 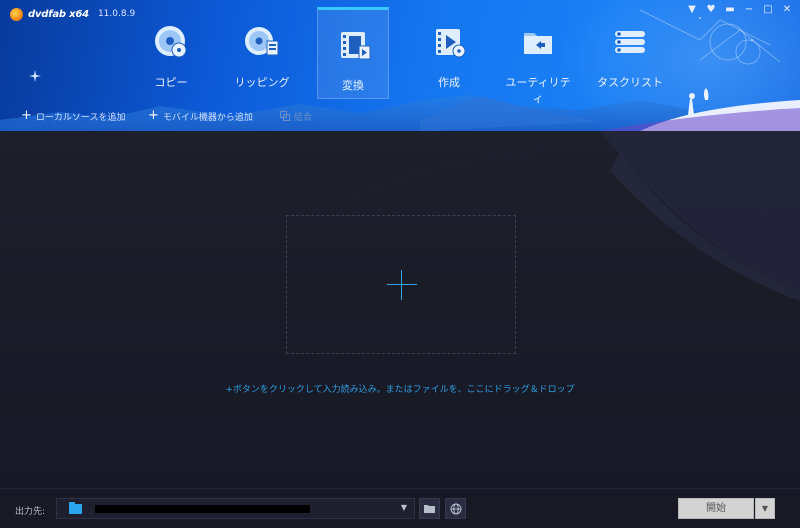 I want to click on merge-label: 結合, so click(x=303, y=117).